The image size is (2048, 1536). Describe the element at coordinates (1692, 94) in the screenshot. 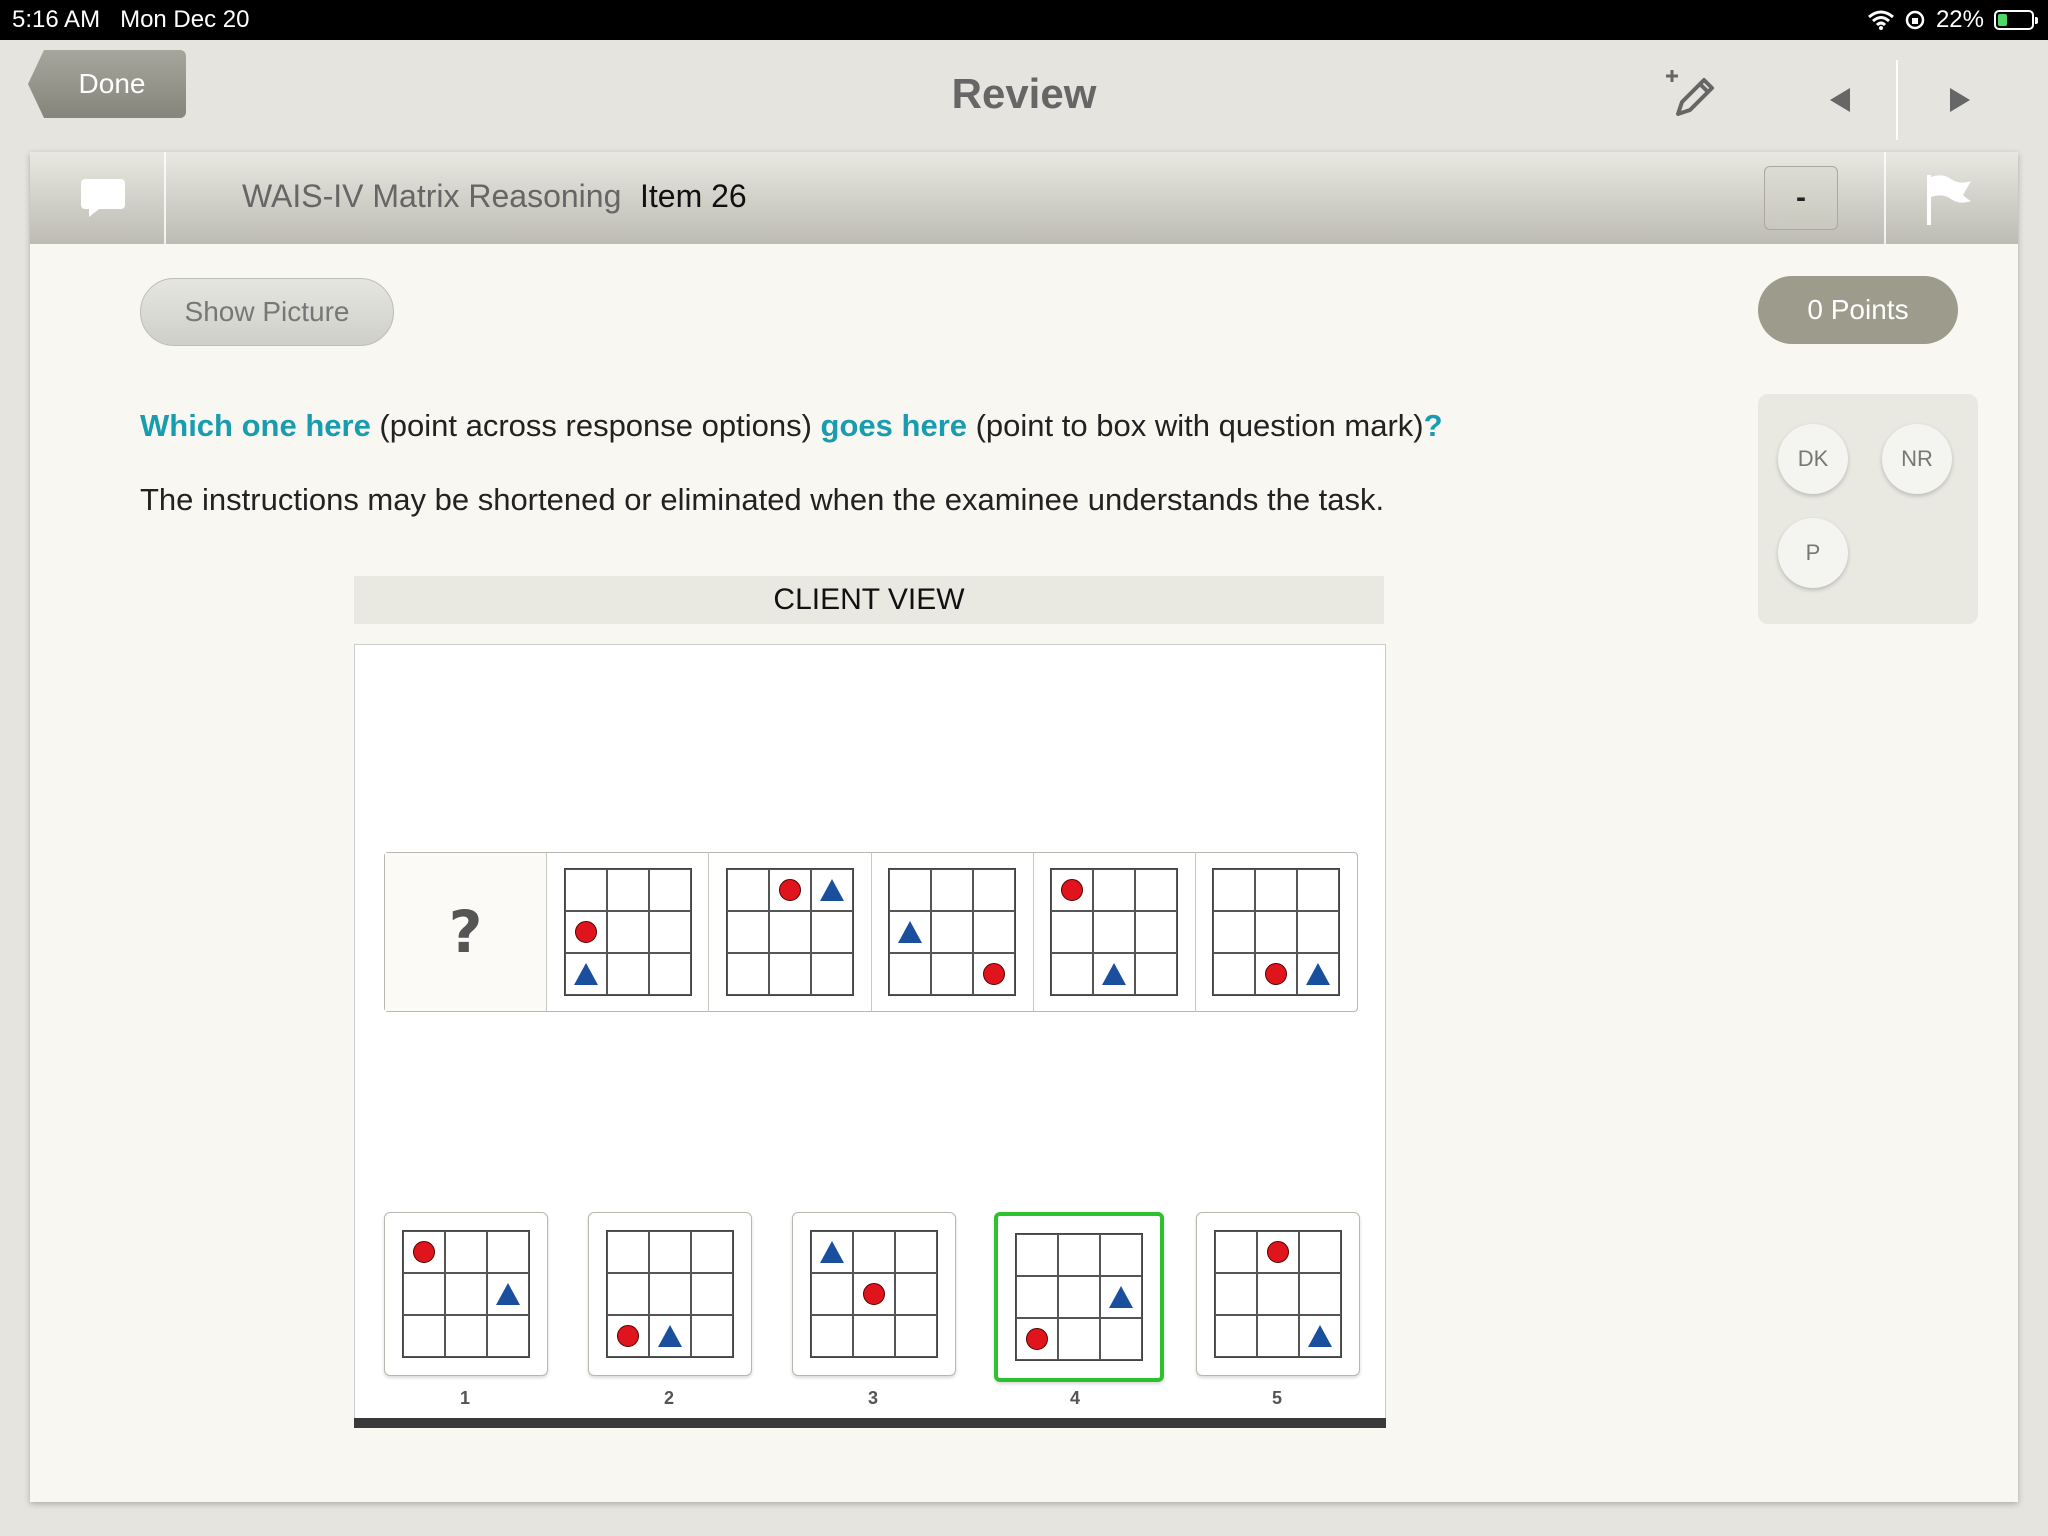

I see `add-note-pencil-icon` at that location.